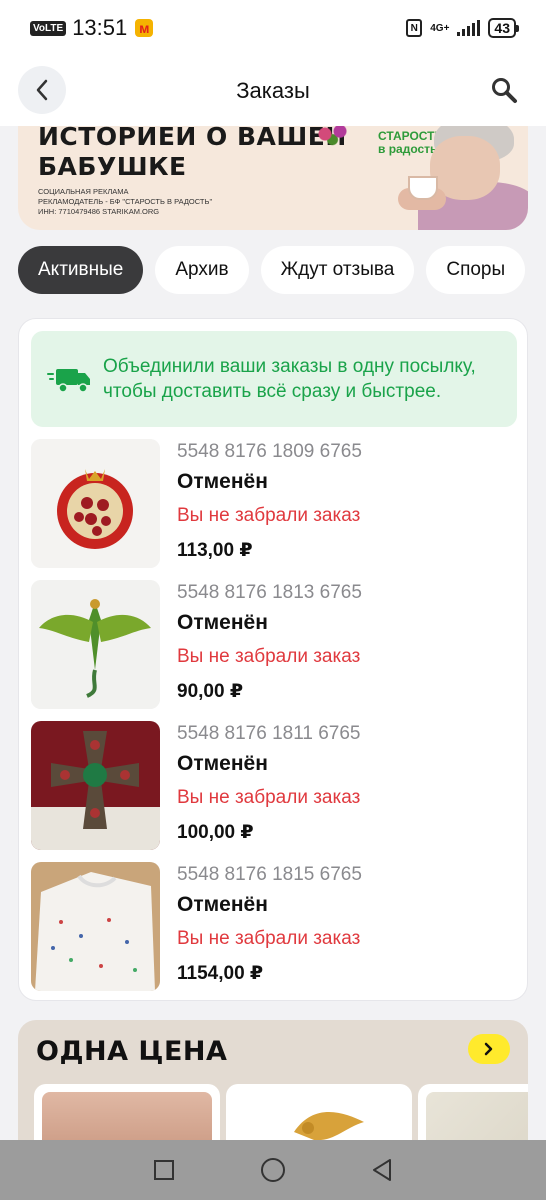 This screenshot has width=546, height=1200. I want to click on signal-icon, so click(469, 28).